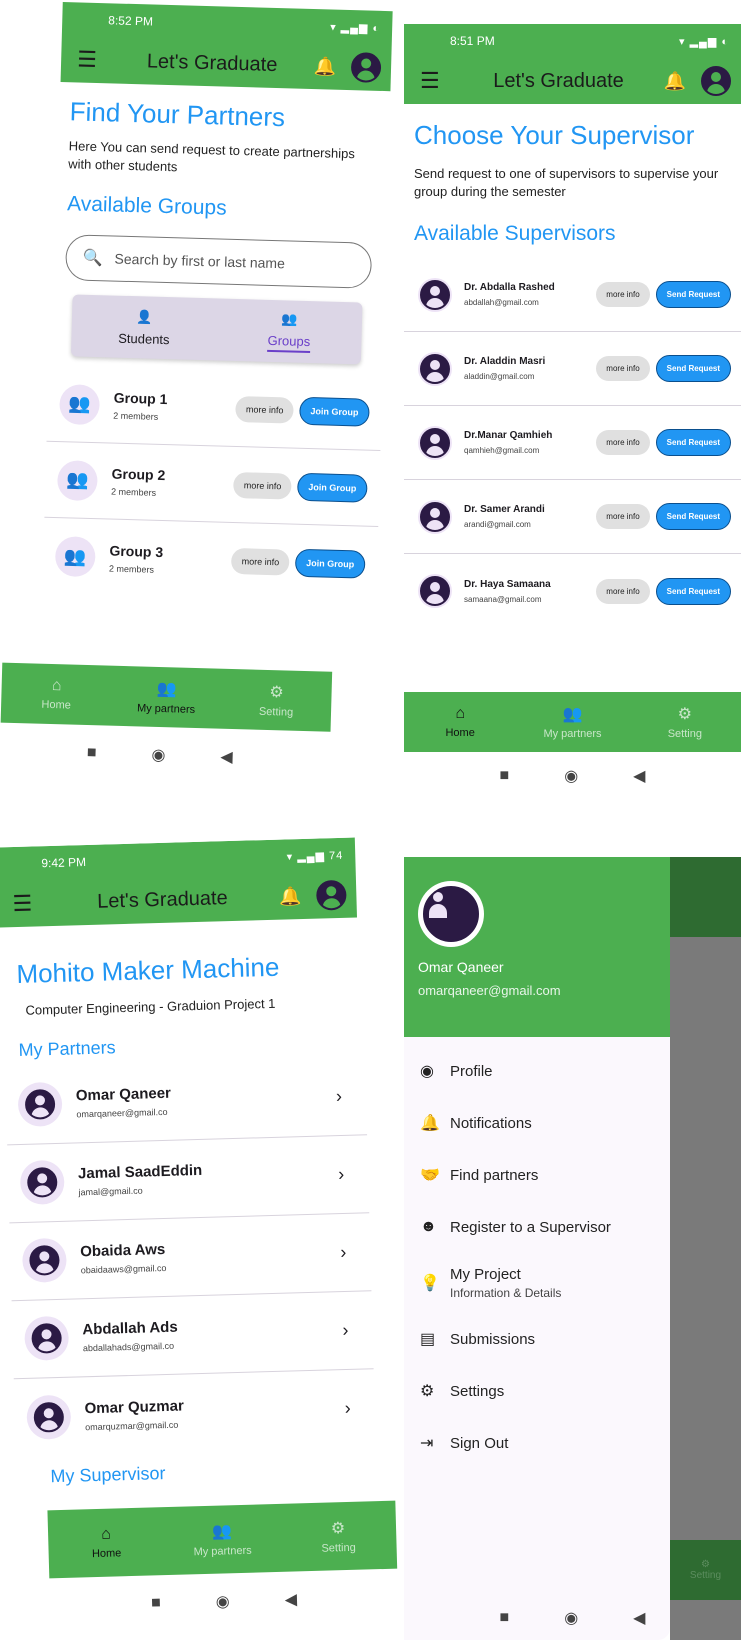 The image size is (741, 1640). Describe the element at coordinates (192, 1334) in the screenshot. I see `list-item: Abdallah Ads abdallahads@gmail.co ›` at that location.